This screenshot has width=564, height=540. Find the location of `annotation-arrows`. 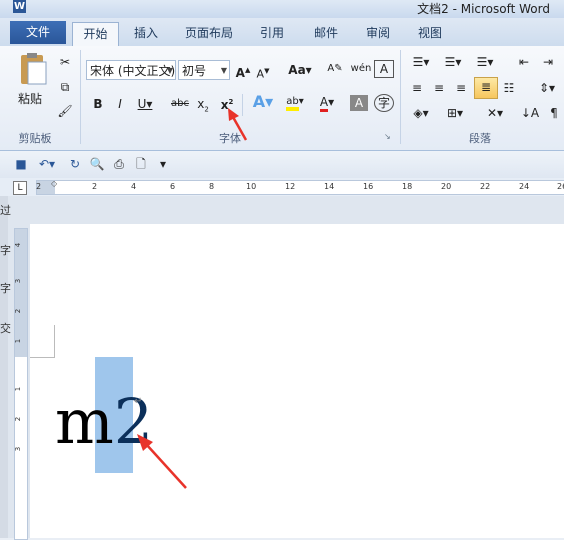

annotation-arrows is located at coordinates (192, 298).